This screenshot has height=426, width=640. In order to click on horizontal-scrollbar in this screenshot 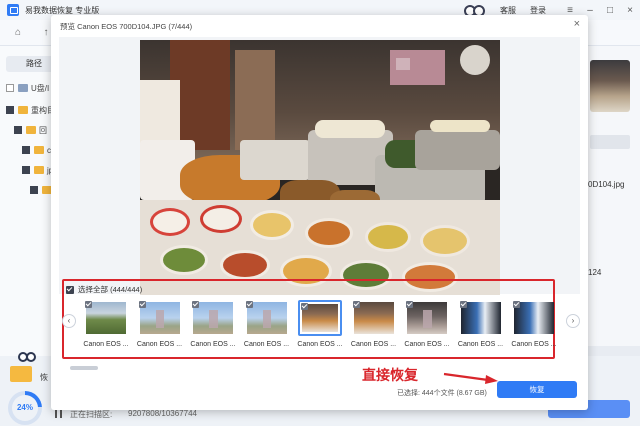, I will do `click(84, 368)`.